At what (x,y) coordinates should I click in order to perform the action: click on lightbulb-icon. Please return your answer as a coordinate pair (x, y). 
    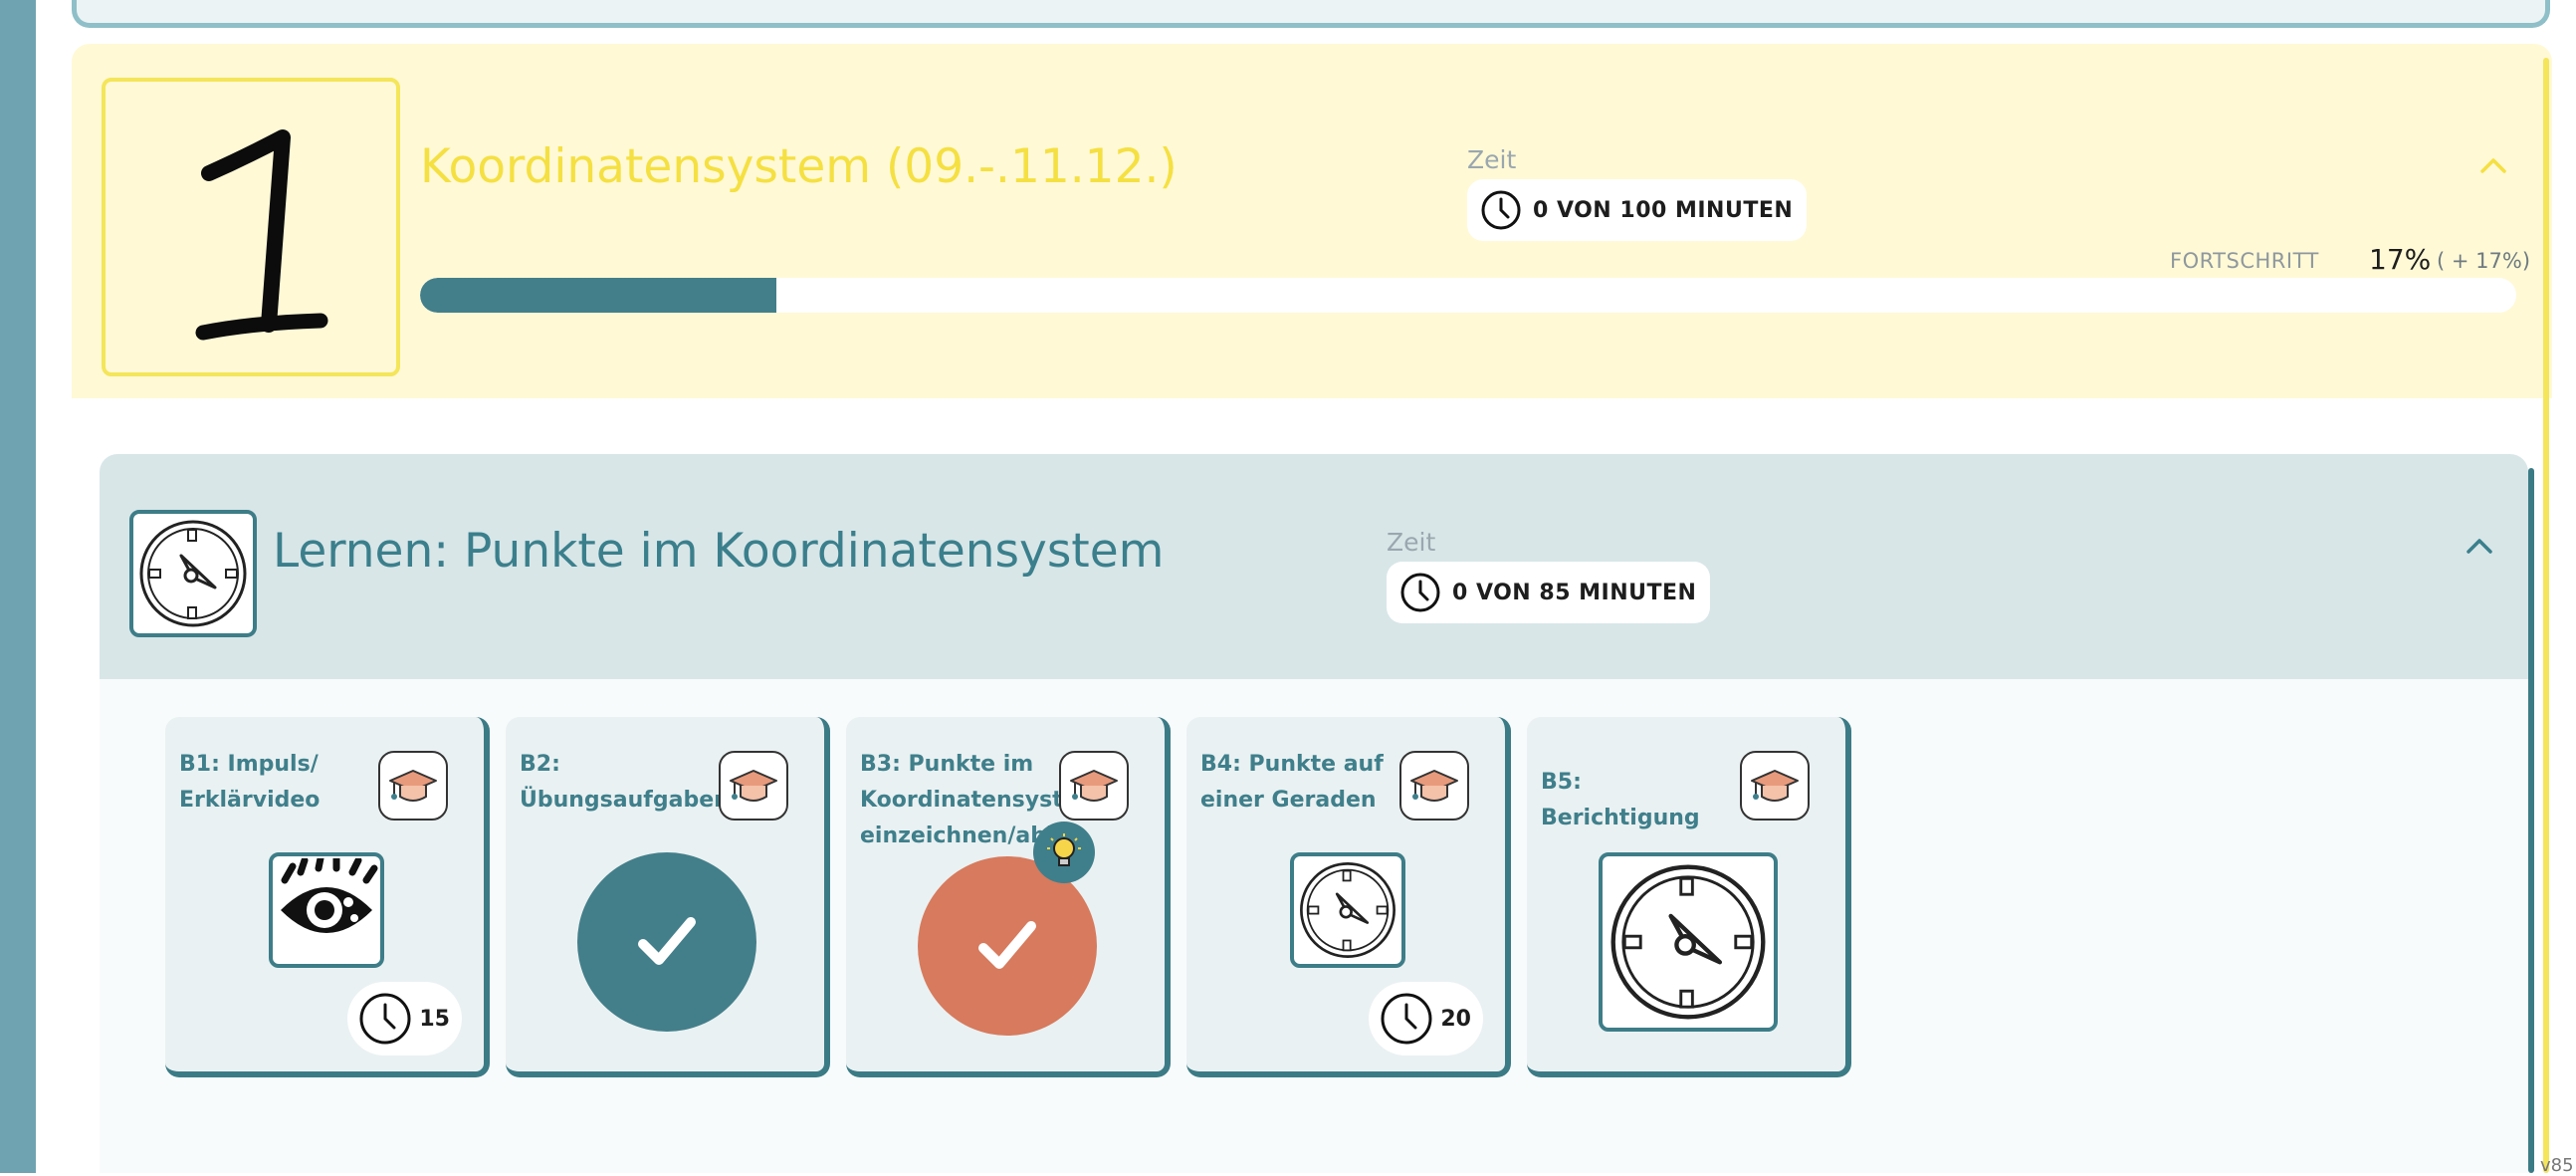
    Looking at the image, I should click on (1064, 849).